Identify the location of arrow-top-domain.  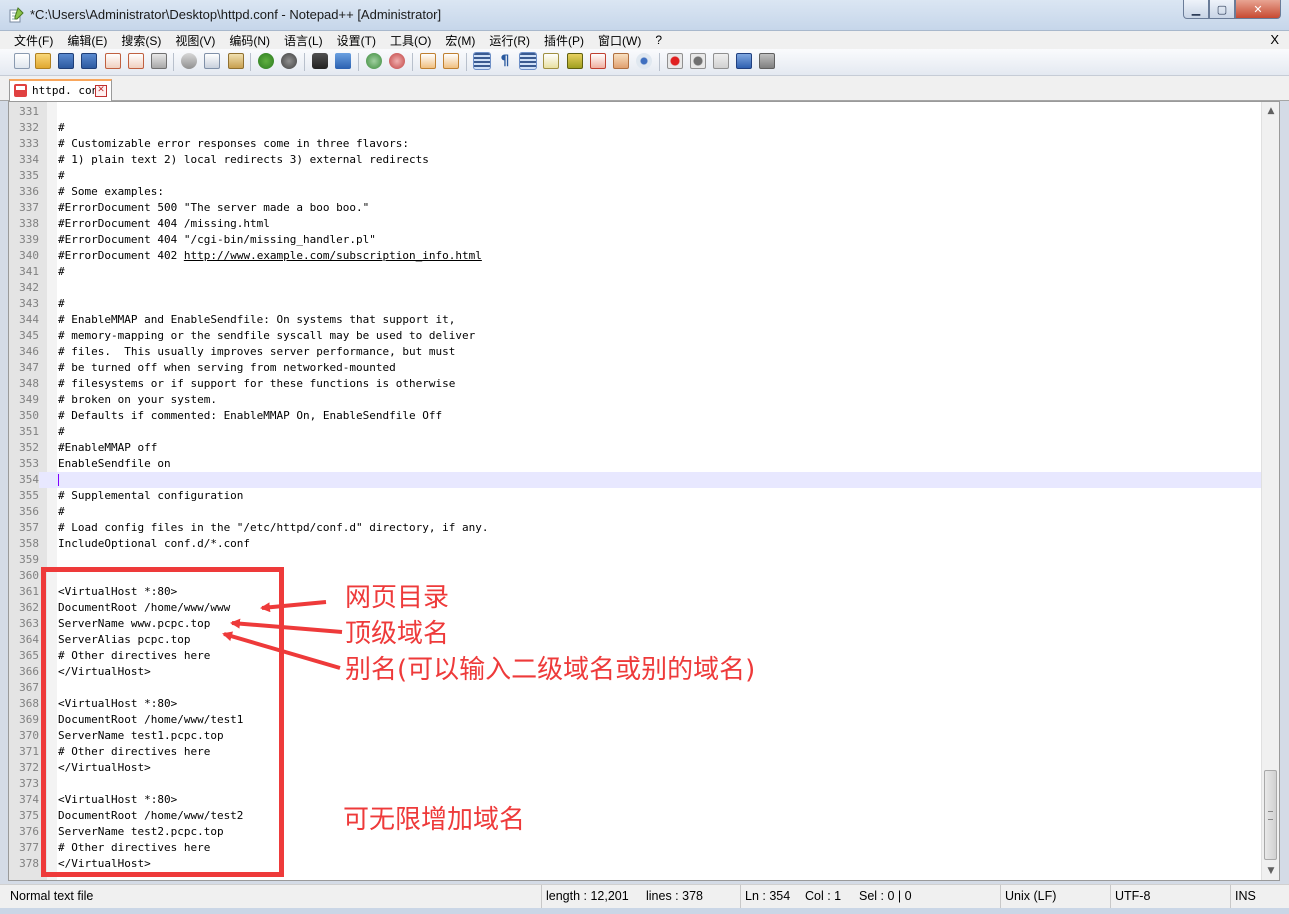
(286, 626).